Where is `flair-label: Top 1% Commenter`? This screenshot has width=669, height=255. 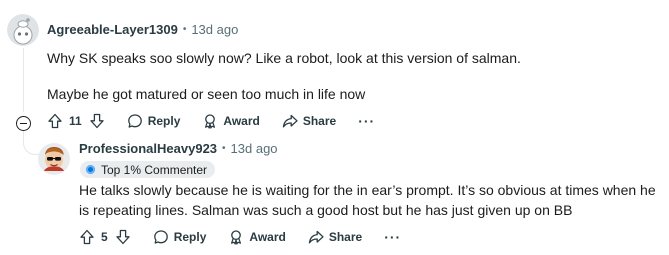
flair-label: Top 1% Commenter is located at coordinates (154, 169).